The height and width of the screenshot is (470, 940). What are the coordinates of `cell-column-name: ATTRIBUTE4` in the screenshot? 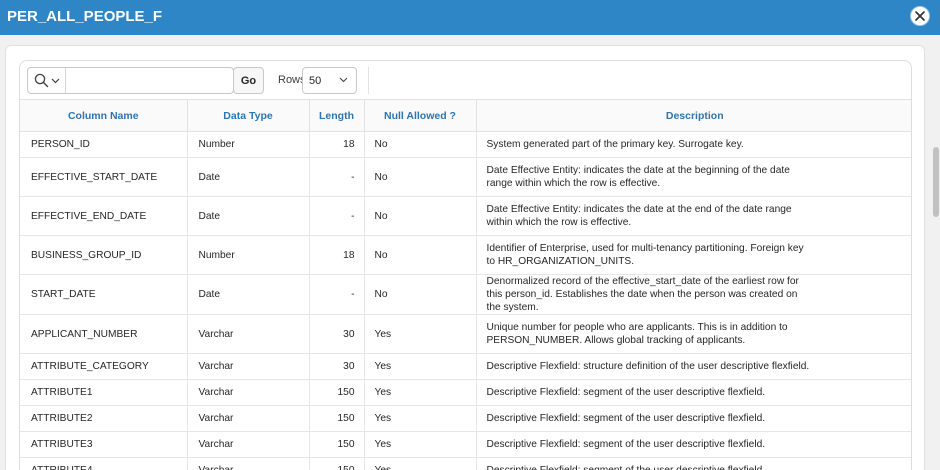 It's located at (104, 463).